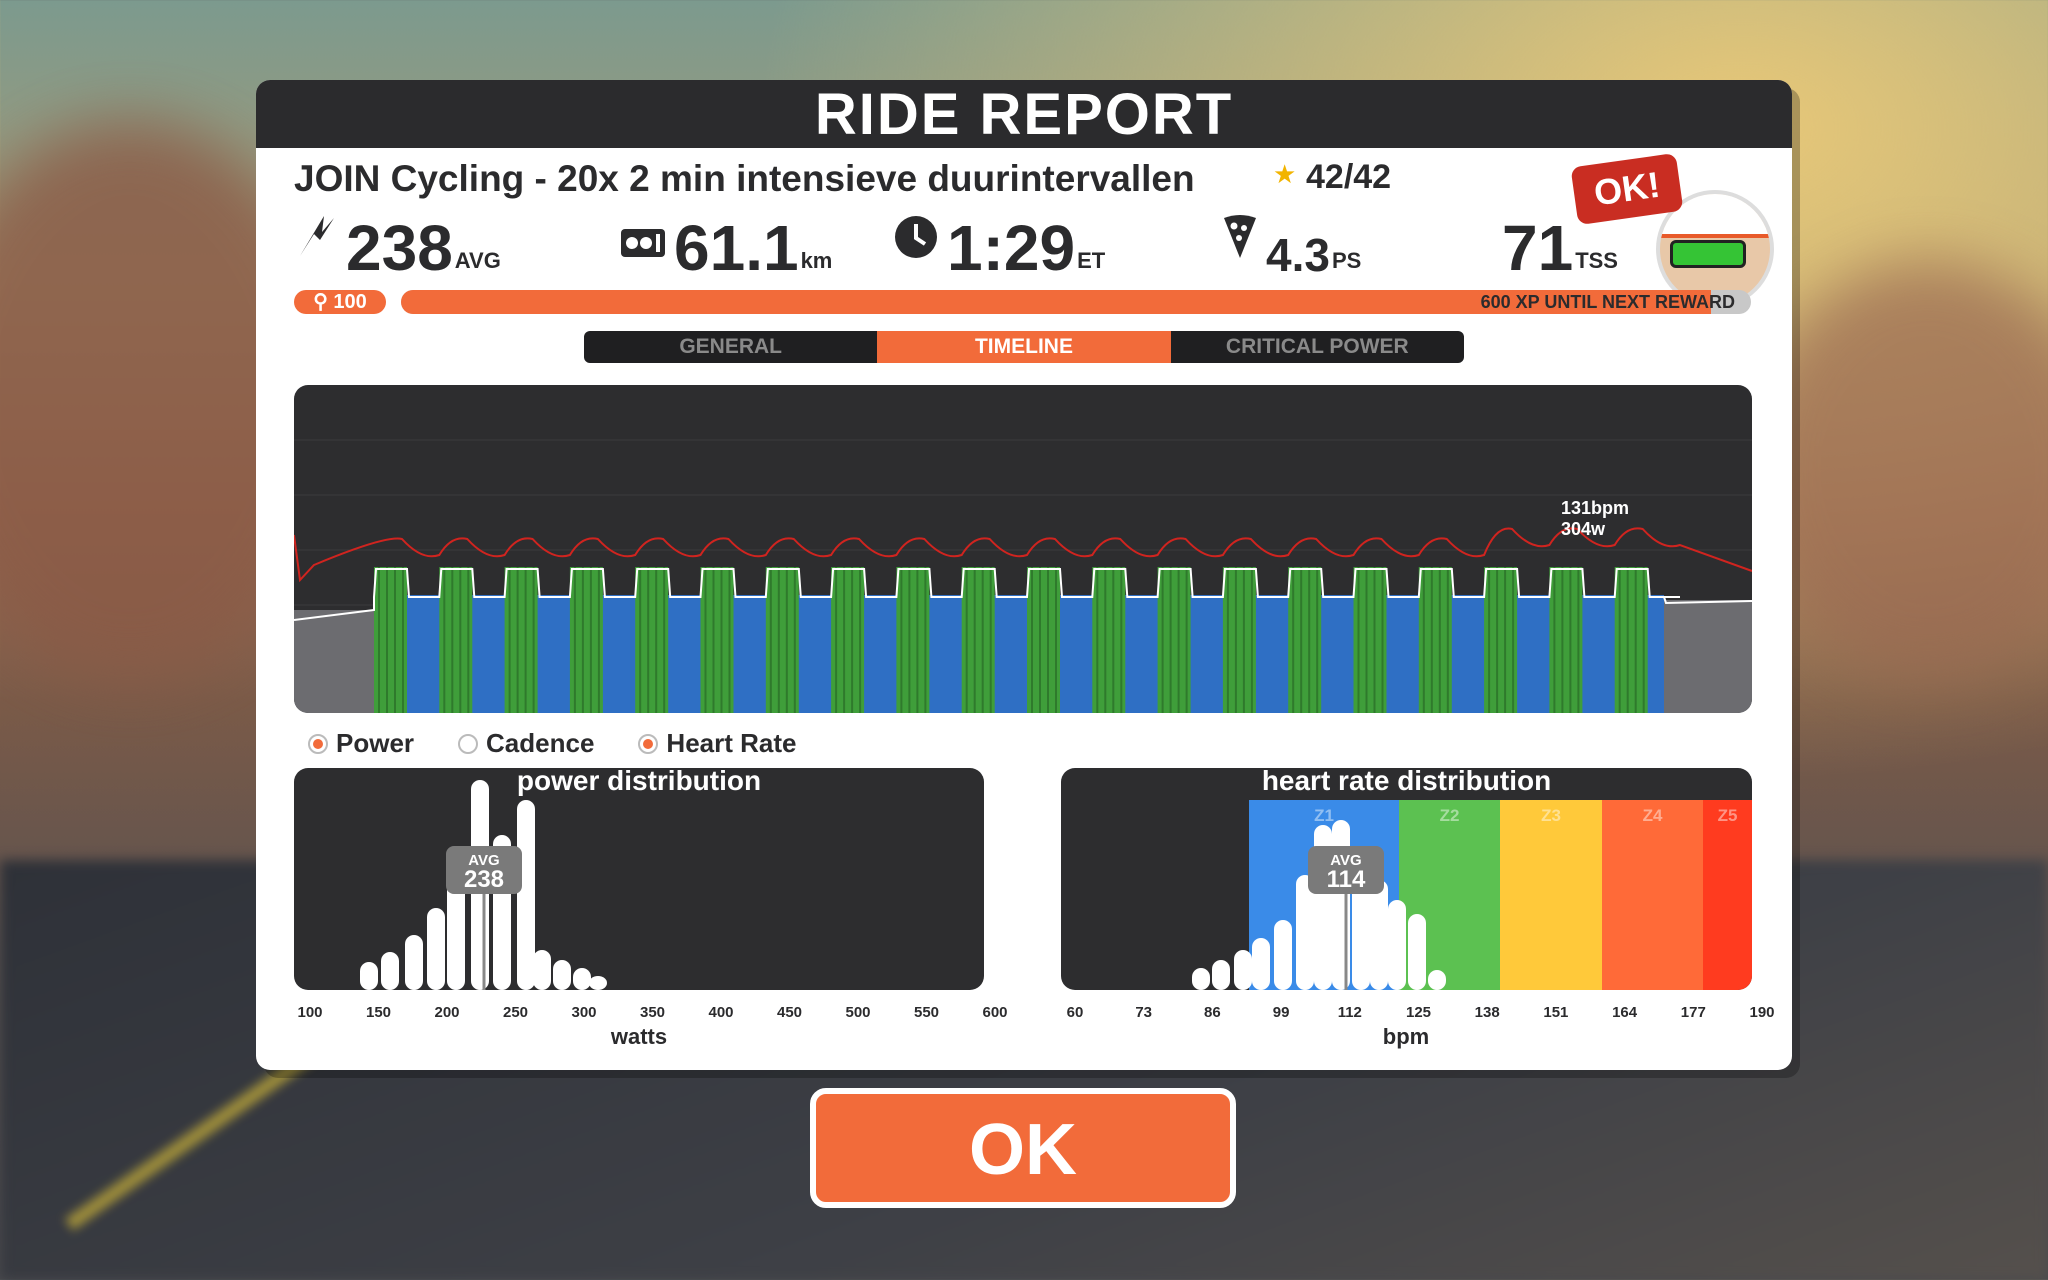 Image resolution: width=2048 pixels, height=1280 pixels. I want to click on xp-progress-bar: 600 XP UNTIL NEXT REWARD, so click(1076, 302).